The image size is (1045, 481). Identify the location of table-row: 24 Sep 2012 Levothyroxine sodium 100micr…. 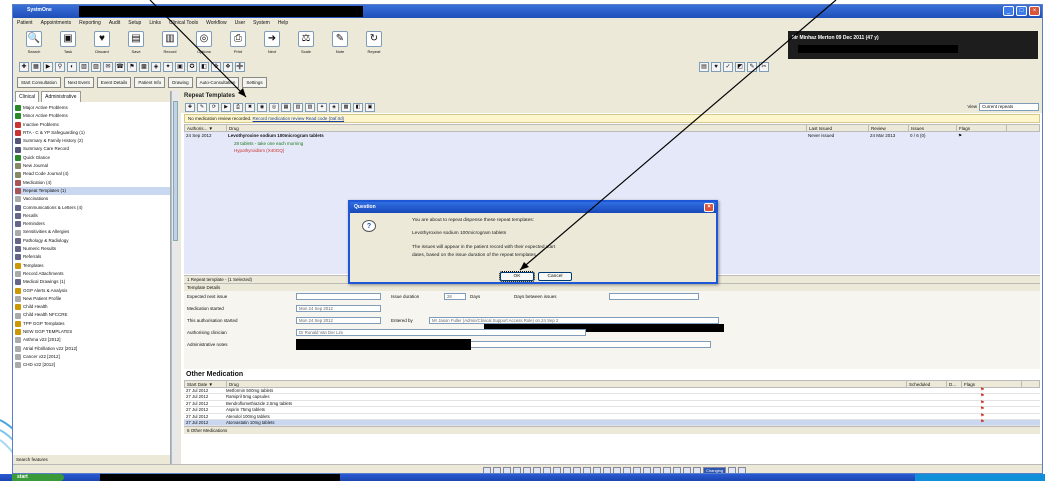
(612, 136).